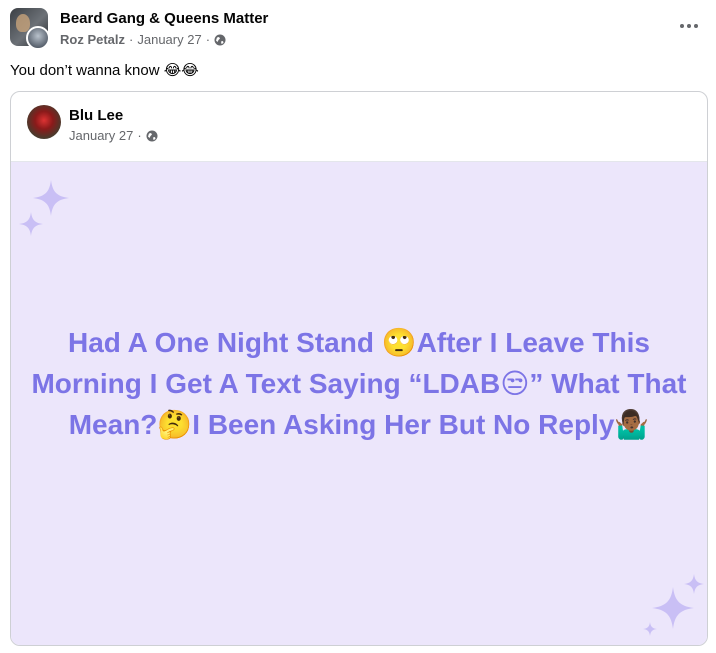 Image resolution: width=716 pixels, height=653 pixels. Describe the element at coordinates (359, 127) in the screenshot. I see `shared-post-header: Blu Lee January 27 ·` at that location.